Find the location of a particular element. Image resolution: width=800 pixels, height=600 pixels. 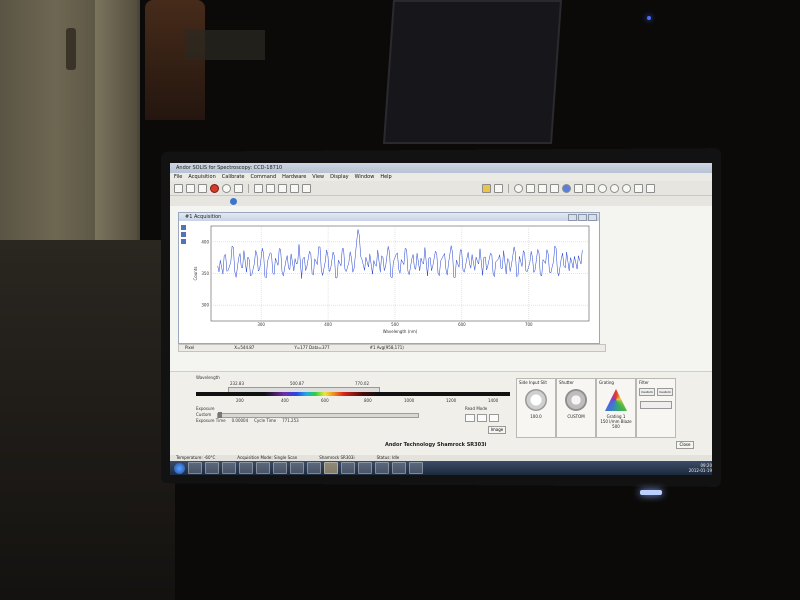

print-icon is located at coordinates (270, 188).